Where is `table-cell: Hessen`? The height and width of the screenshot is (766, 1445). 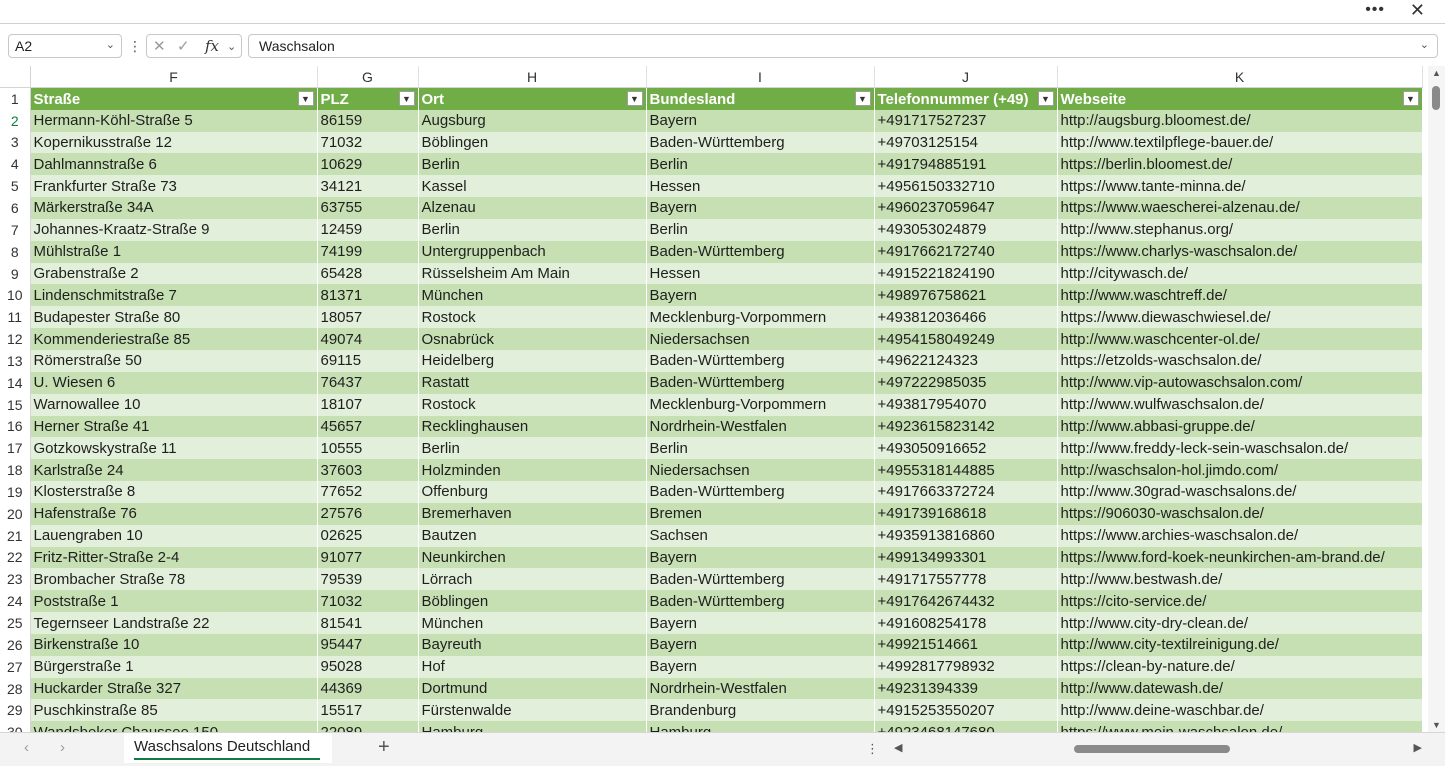
table-cell: Hessen is located at coordinates (760, 186).